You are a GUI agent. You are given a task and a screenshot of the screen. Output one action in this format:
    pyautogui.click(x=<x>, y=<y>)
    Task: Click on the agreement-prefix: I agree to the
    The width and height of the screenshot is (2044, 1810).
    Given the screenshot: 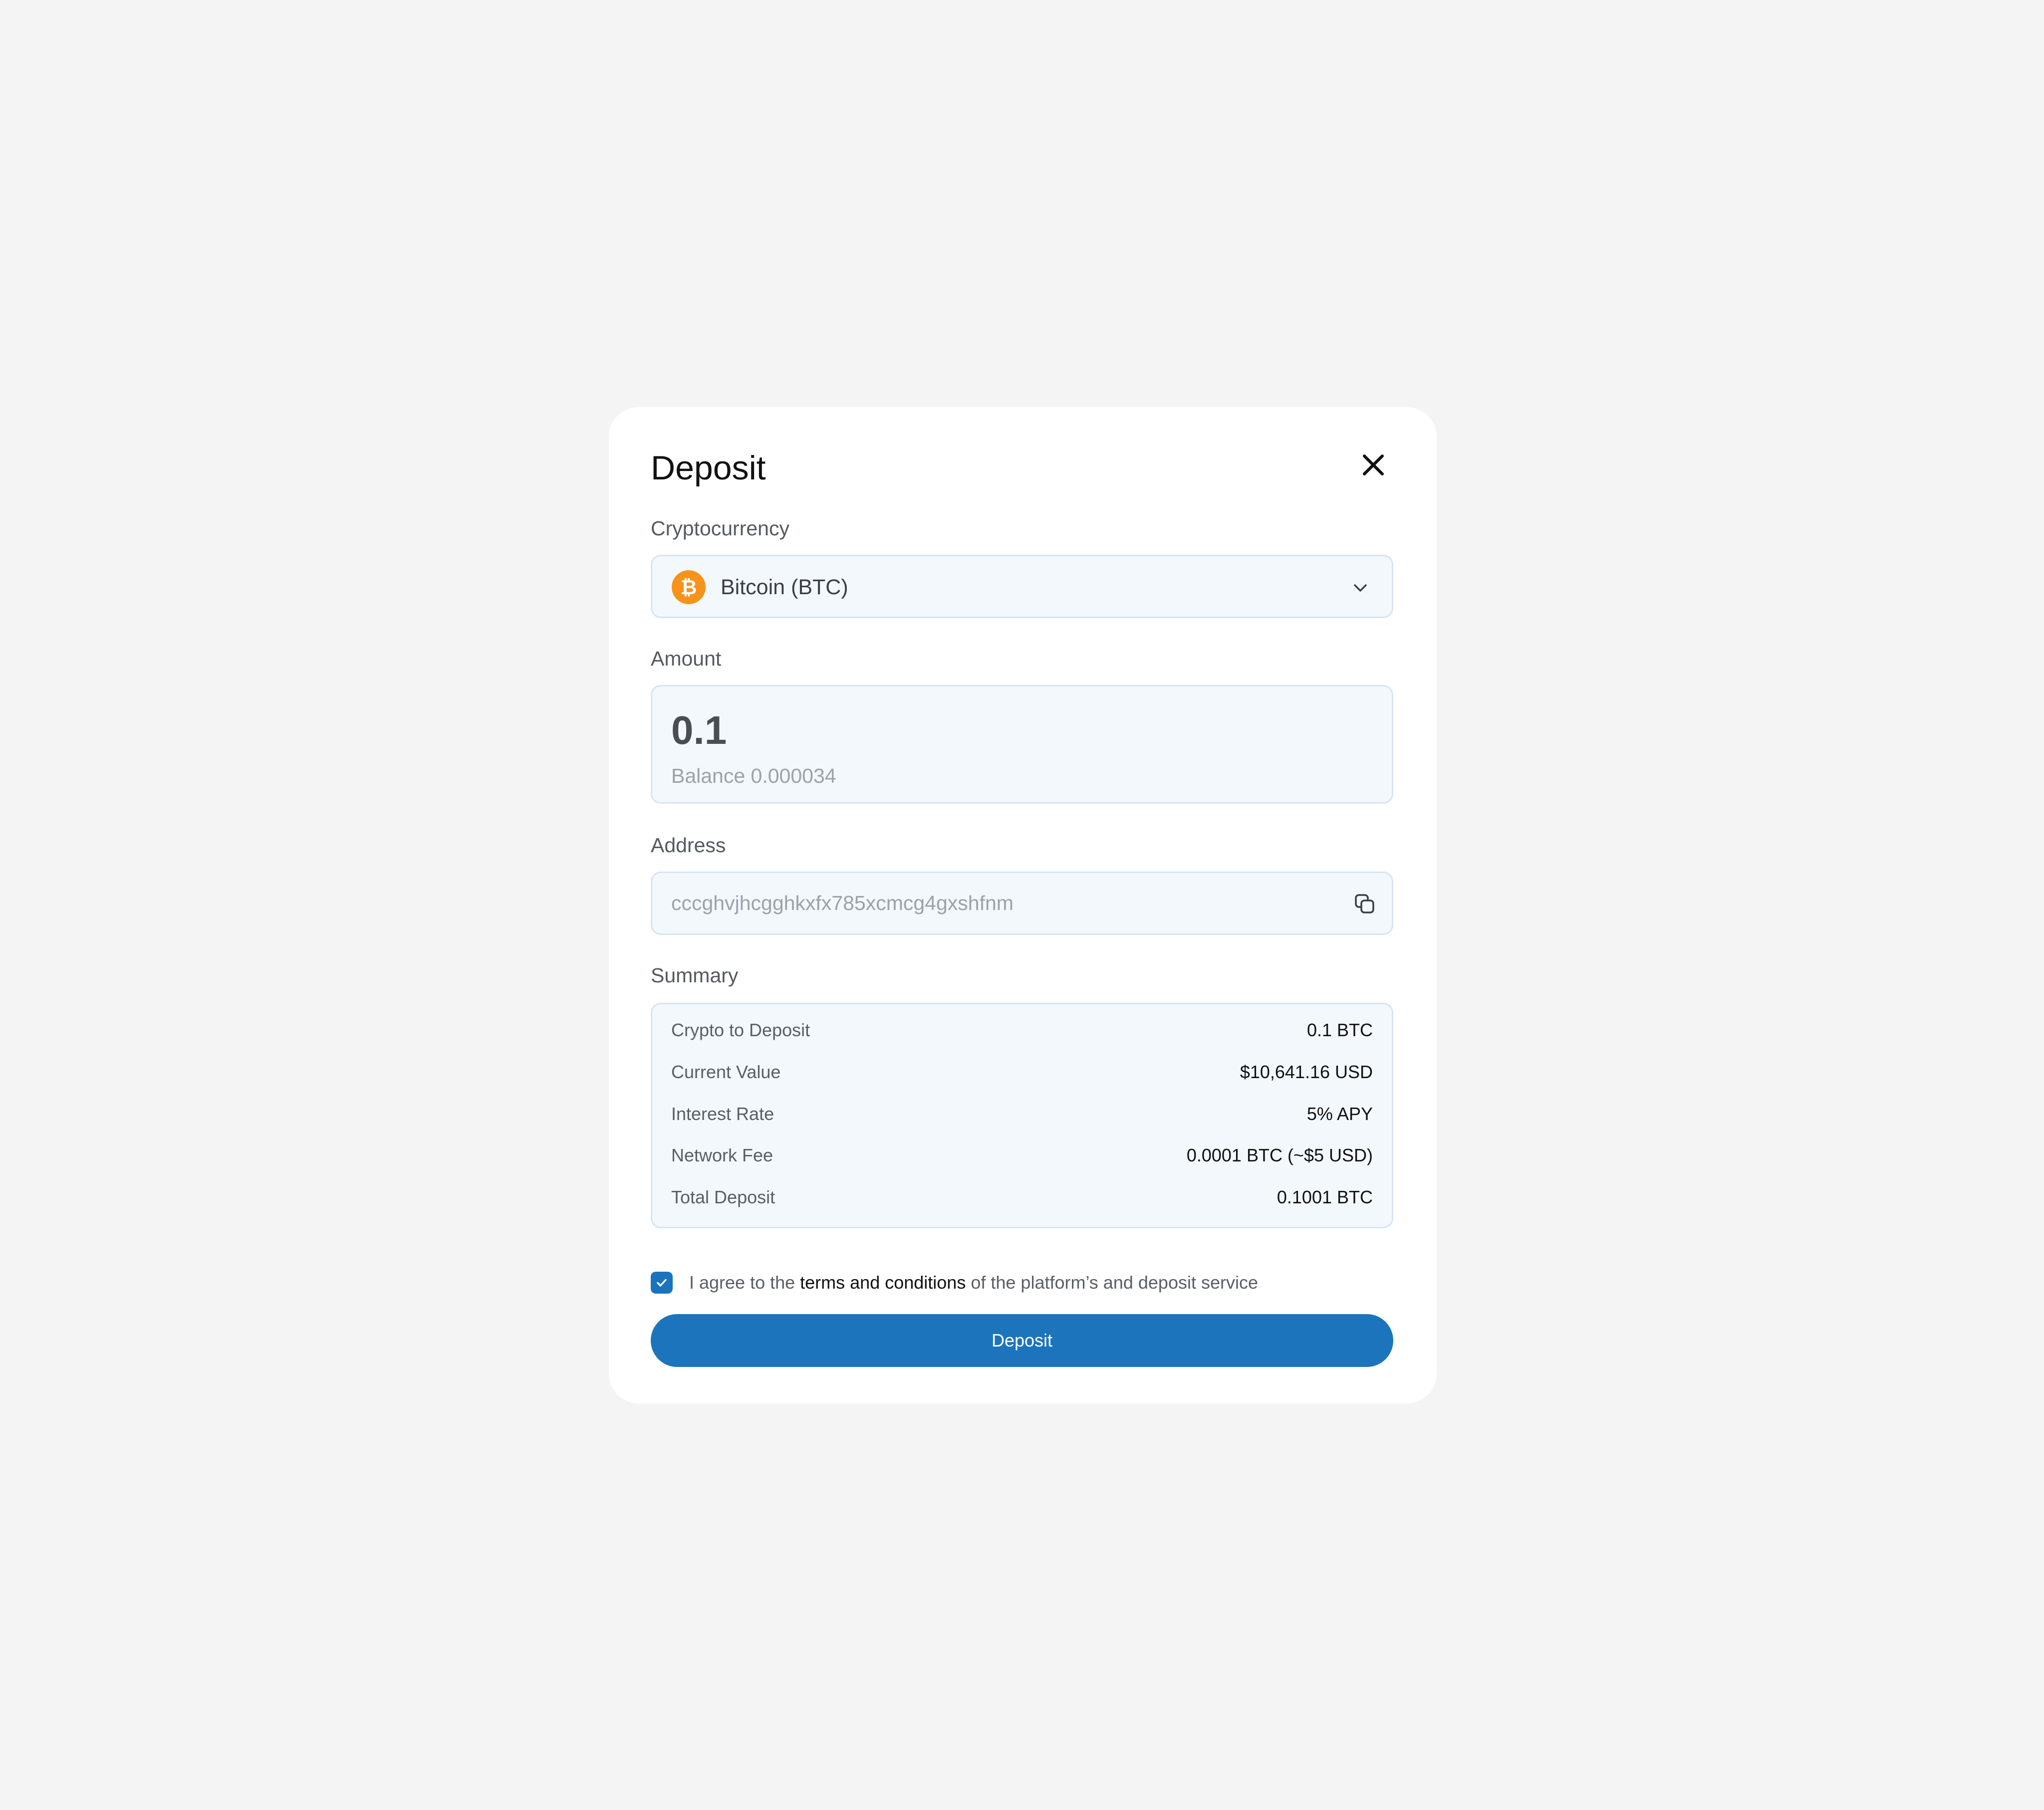 What is the action you would take?
    pyautogui.click(x=744, y=1282)
    